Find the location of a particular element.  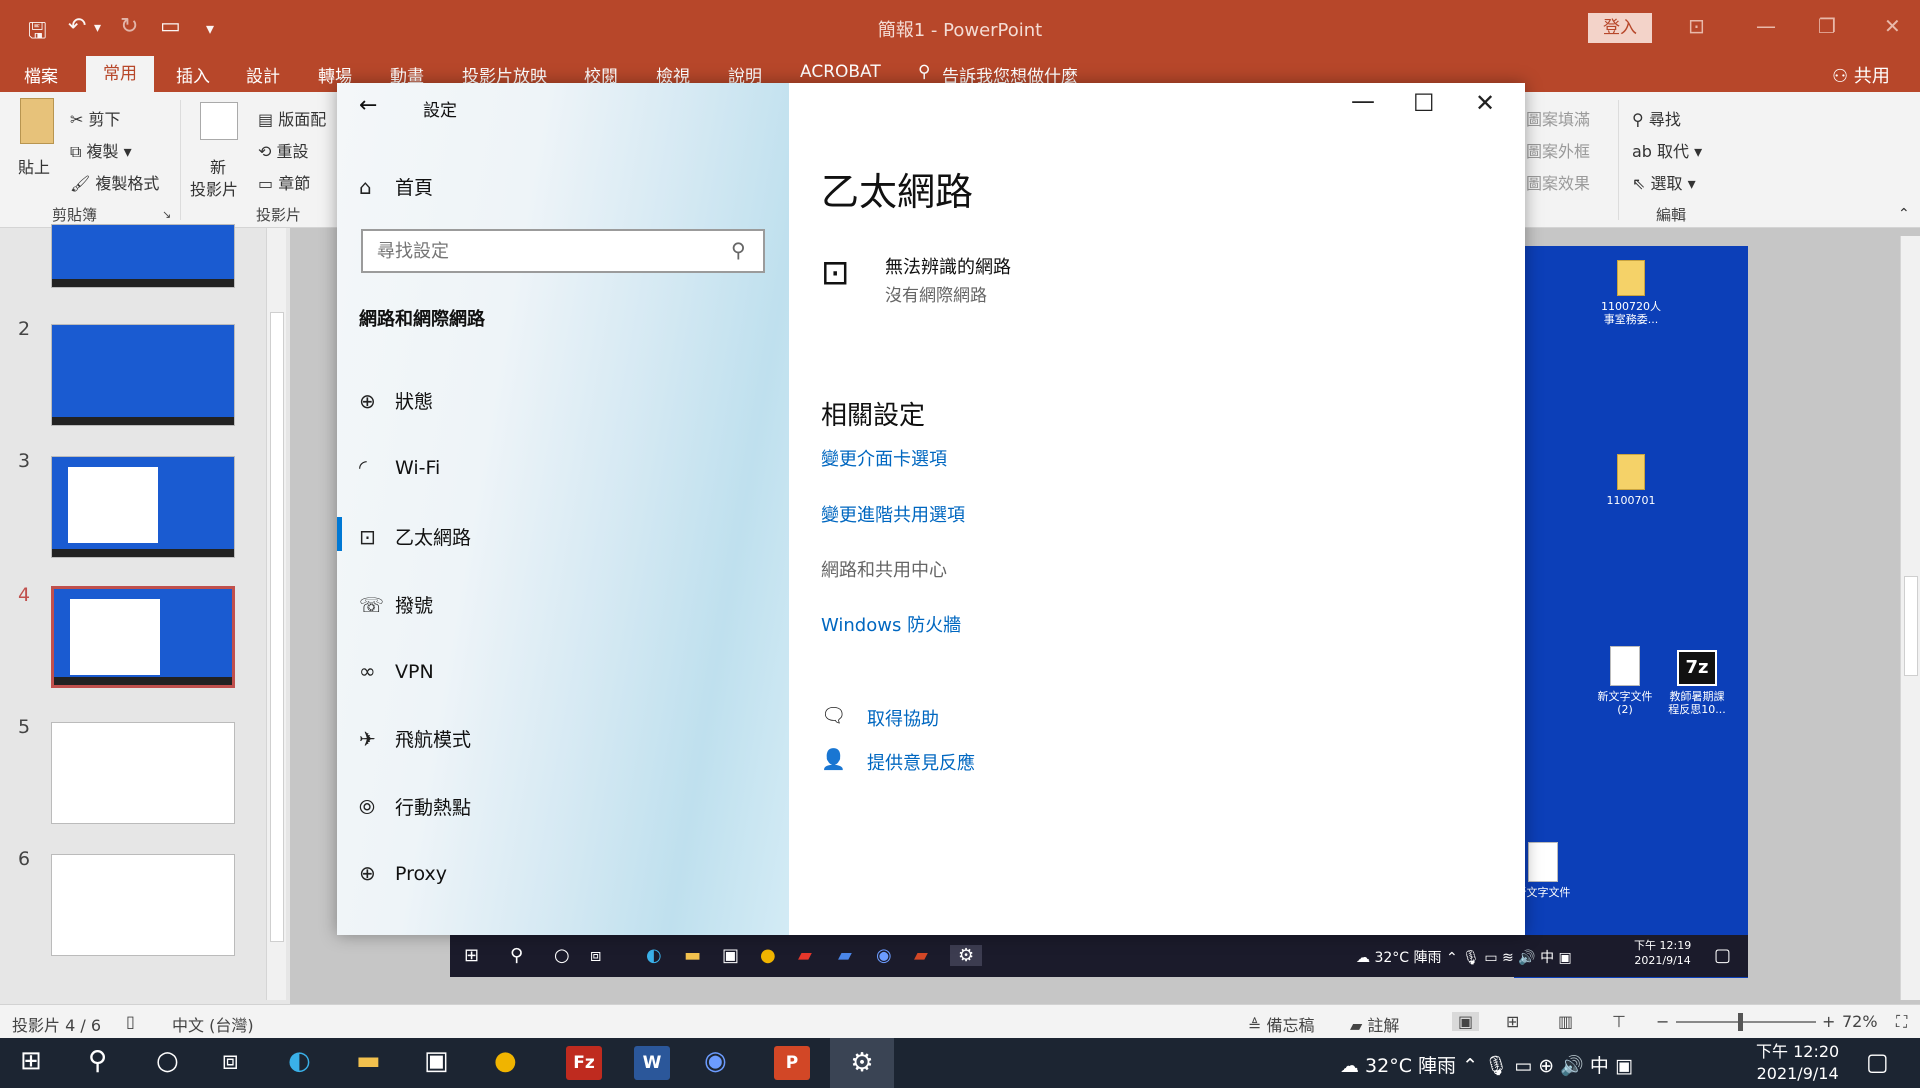

link-adapter-options: 變更介面卡選項 is located at coordinates (884, 458).